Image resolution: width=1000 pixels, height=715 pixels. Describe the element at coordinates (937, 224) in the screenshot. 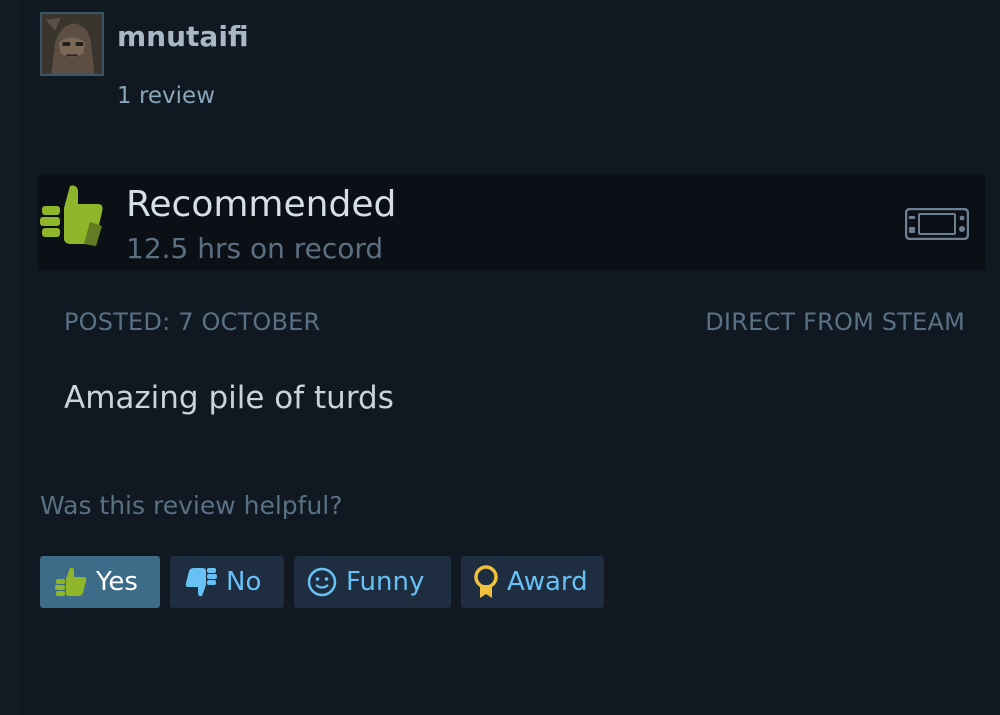

I see `steam-deck-icon` at that location.